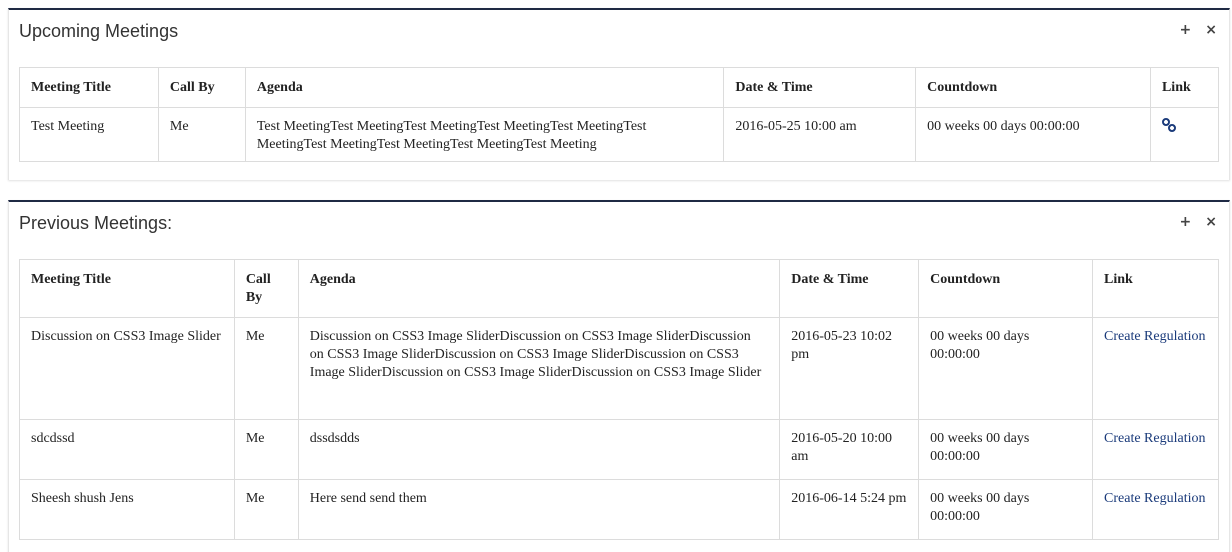  I want to click on link-cell, so click(1184, 134).